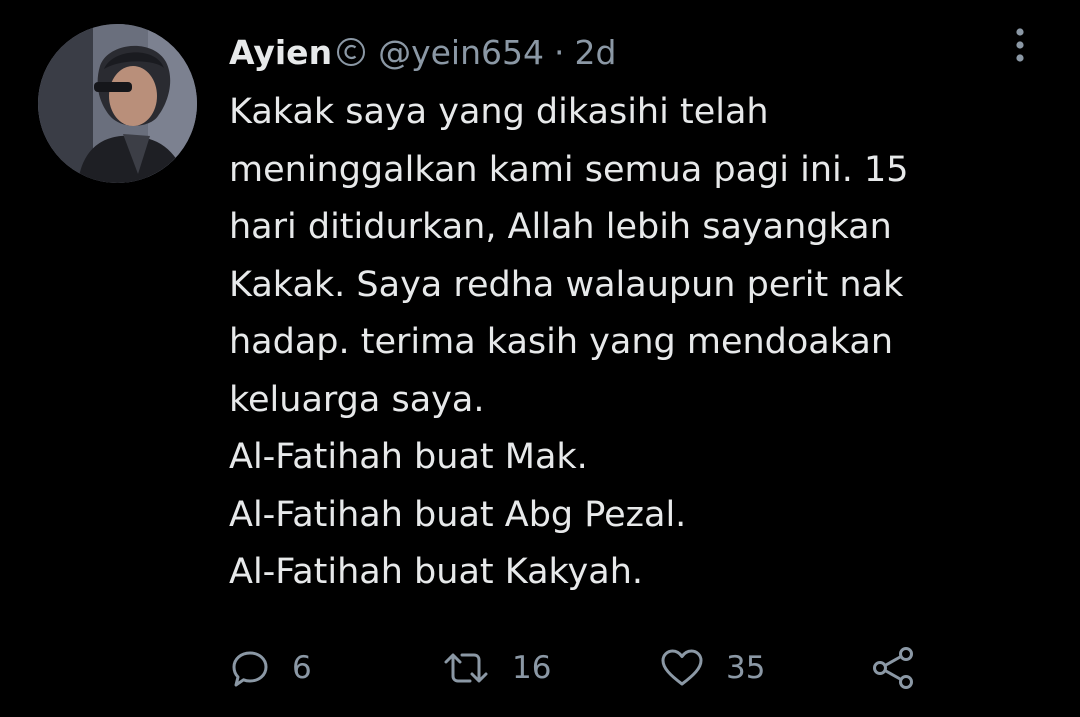 The image size is (1080, 717). What do you see at coordinates (1020, 46) in the screenshot?
I see `vertical-dots-icon` at bounding box center [1020, 46].